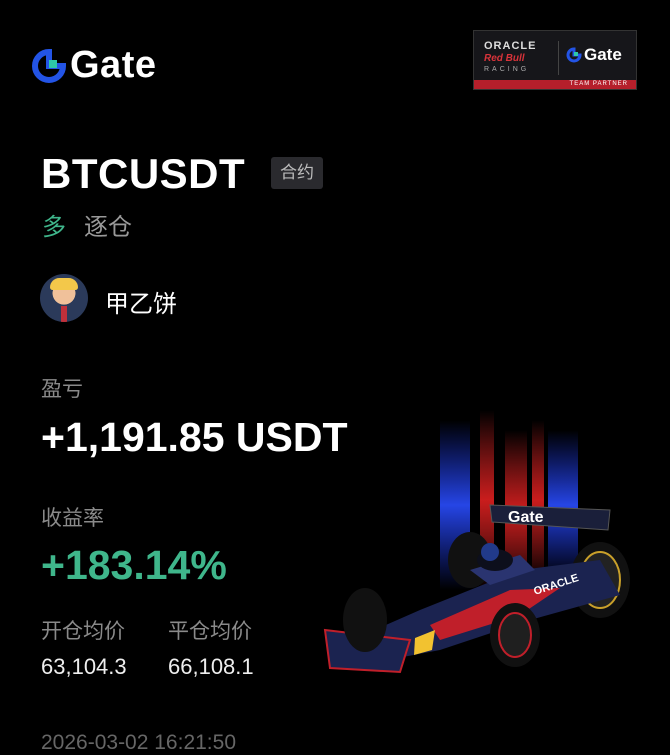  What do you see at coordinates (72, 518) in the screenshot?
I see `roi-label: 收益率` at bounding box center [72, 518].